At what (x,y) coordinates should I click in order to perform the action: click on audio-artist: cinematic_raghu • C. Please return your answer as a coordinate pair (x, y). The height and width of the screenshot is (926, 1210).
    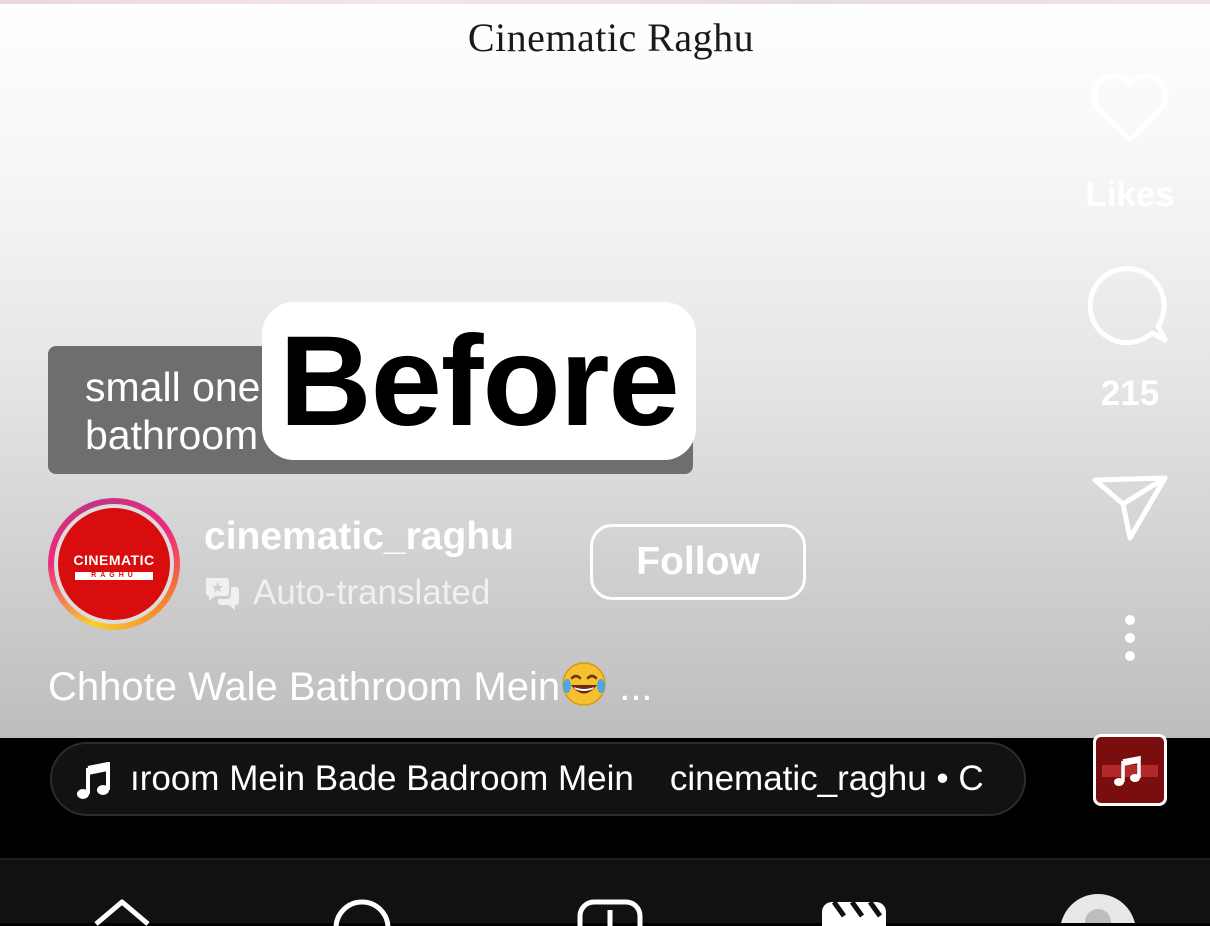
    Looking at the image, I should click on (826, 778).